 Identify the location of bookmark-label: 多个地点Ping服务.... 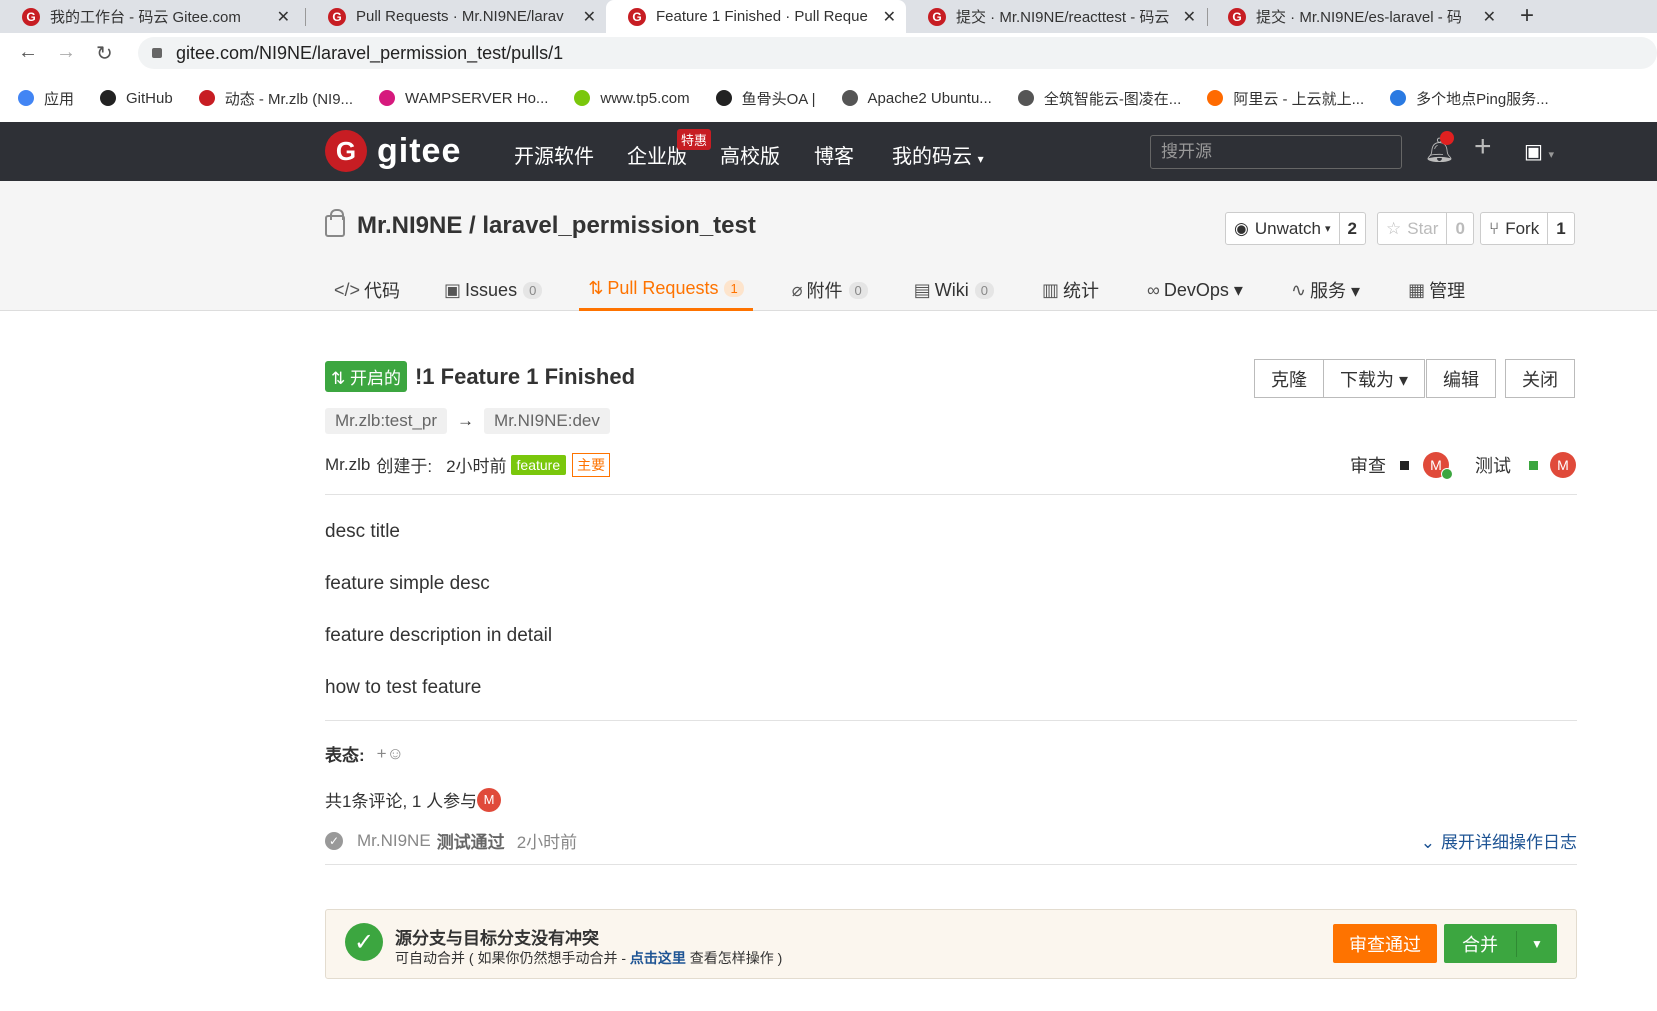
(1482, 99).